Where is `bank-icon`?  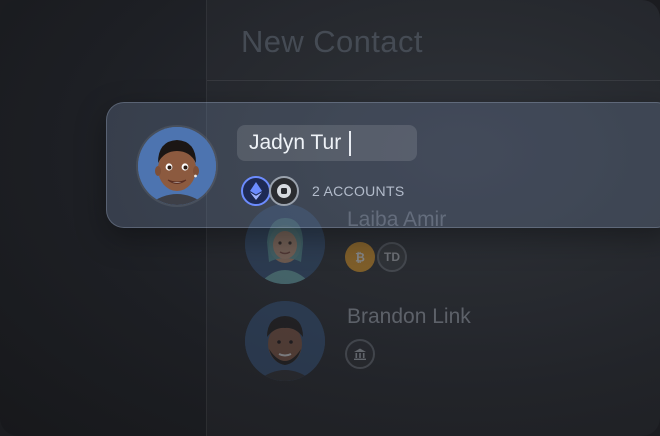
bank-icon is located at coordinates (360, 354).